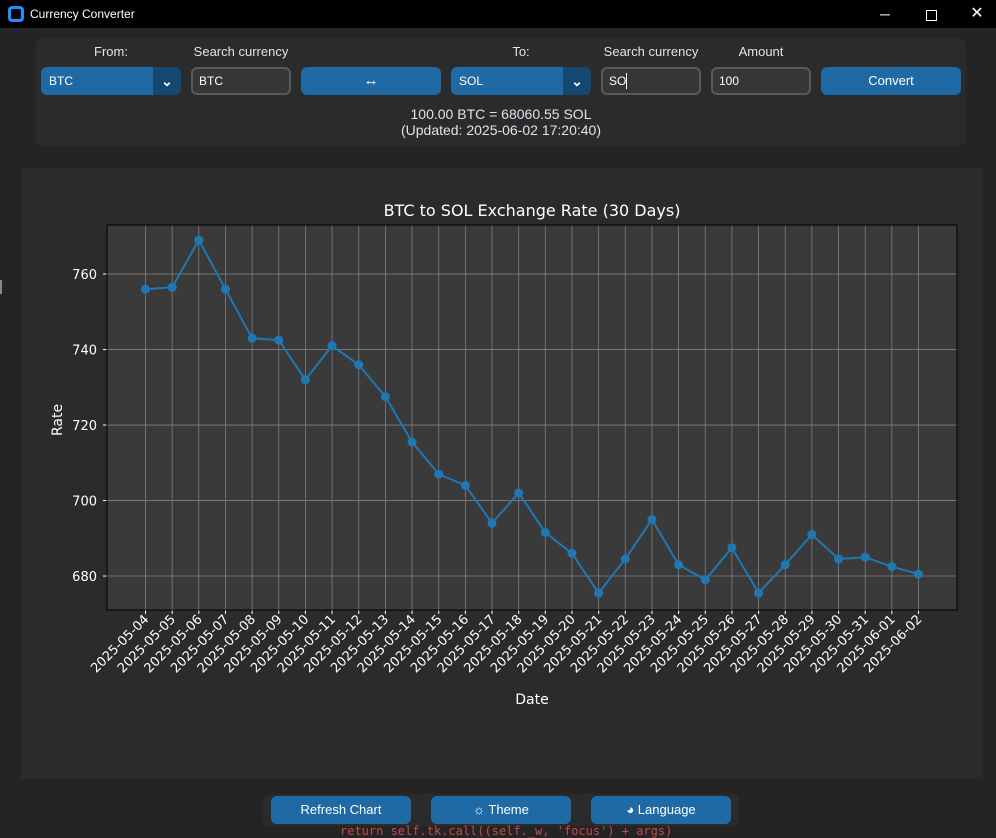 The image size is (996, 838). What do you see at coordinates (84, 426) in the screenshot?
I see `y-tick-label: 720` at bounding box center [84, 426].